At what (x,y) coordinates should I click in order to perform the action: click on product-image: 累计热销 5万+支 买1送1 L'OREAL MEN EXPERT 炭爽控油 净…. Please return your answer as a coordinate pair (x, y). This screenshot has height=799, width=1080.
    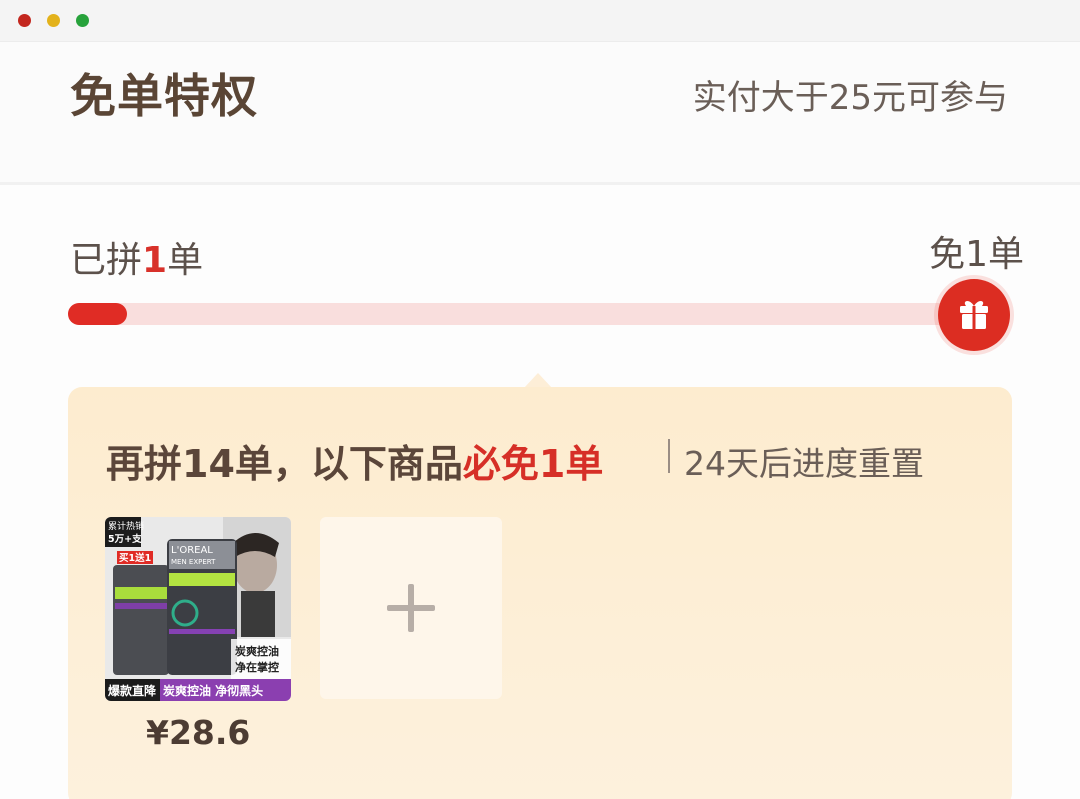
    Looking at the image, I should click on (198, 609).